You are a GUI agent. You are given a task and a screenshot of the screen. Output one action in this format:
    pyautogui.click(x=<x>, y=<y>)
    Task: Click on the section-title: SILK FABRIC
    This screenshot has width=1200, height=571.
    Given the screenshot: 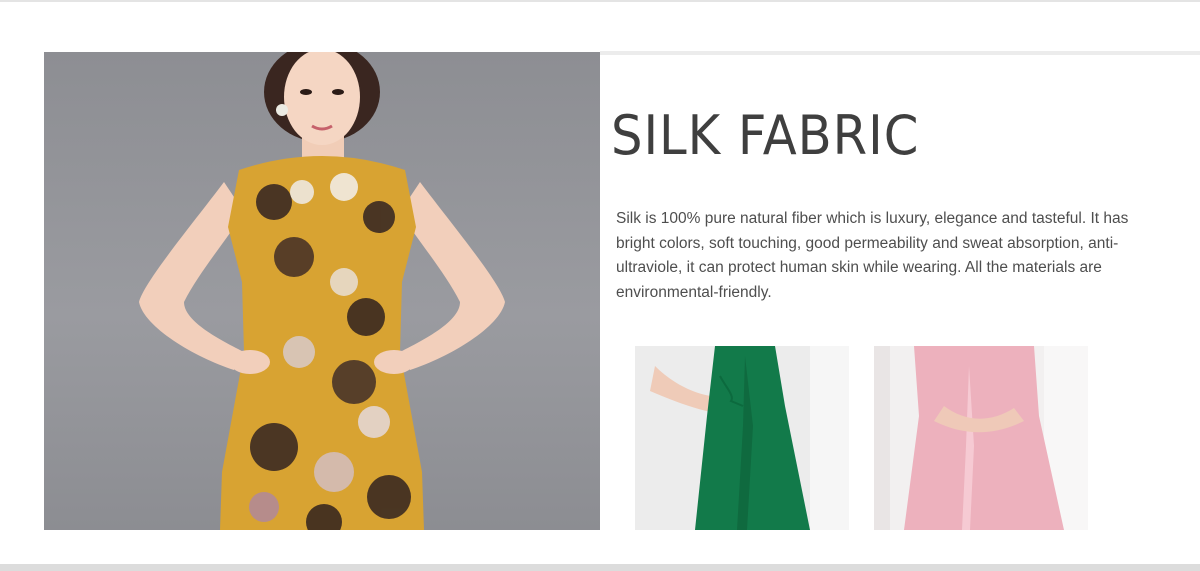 What is the action you would take?
    pyautogui.click(x=765, y=135)
    